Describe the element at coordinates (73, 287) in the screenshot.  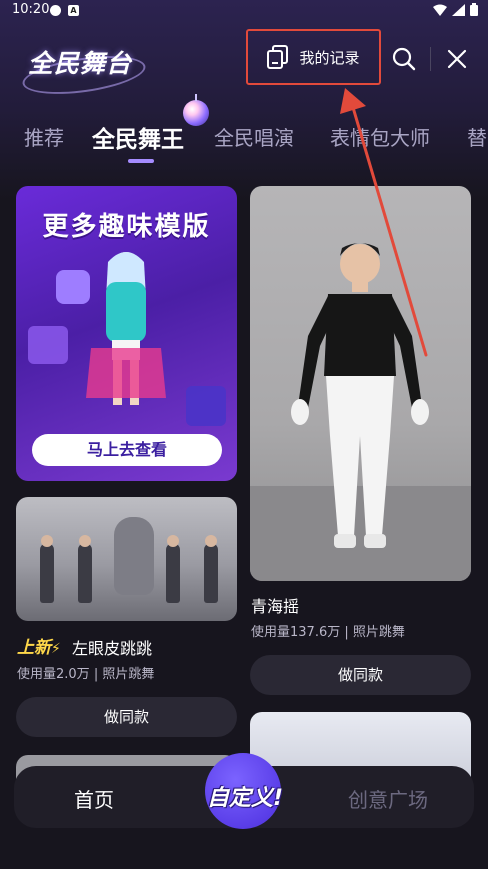
I see `play-icon` at that location.